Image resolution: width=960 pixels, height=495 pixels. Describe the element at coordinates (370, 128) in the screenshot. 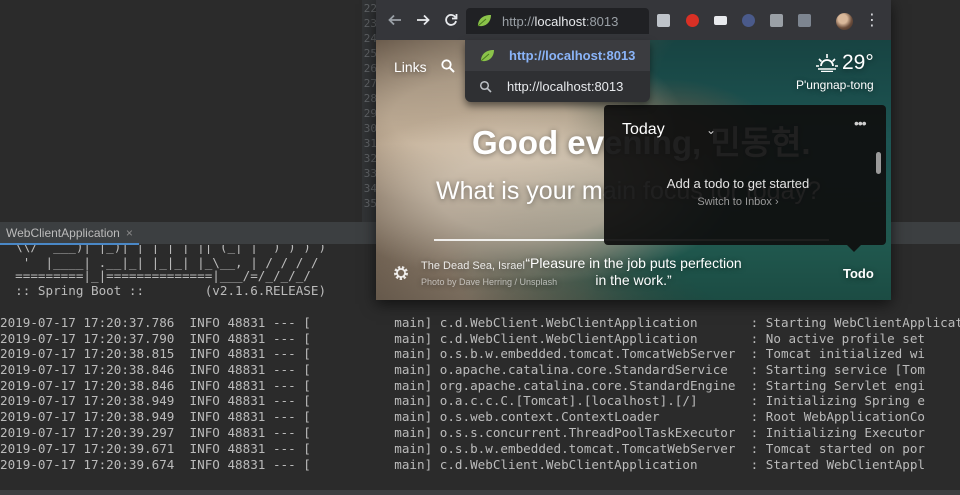

I see `line-number: 30` at that location.